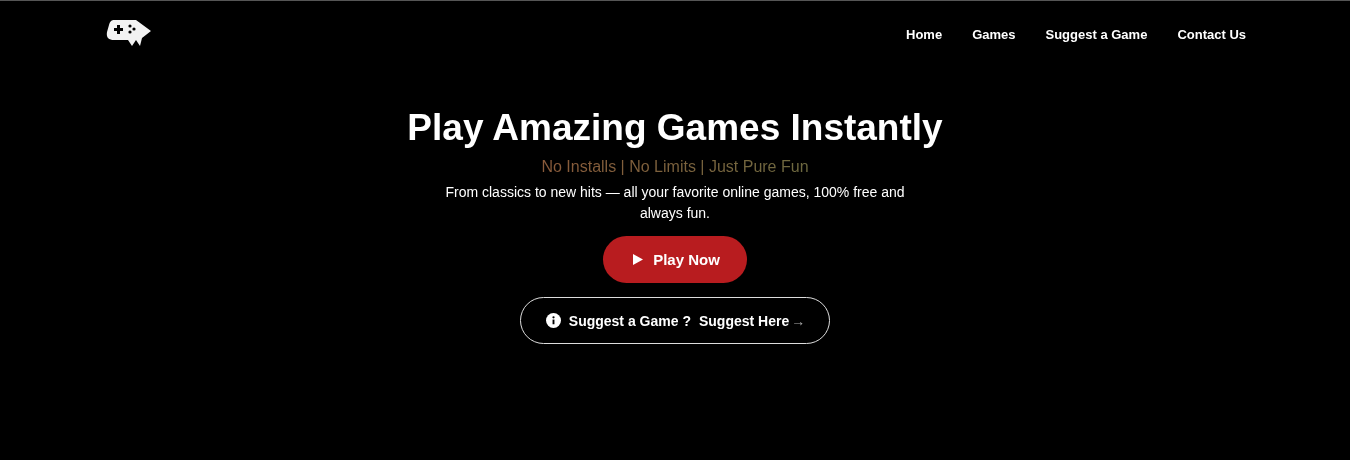  What do you see at coordinates (1211, 34) in the screenshot?
I see `nav-link: Contact Us` at bounding box center [1211, 34].